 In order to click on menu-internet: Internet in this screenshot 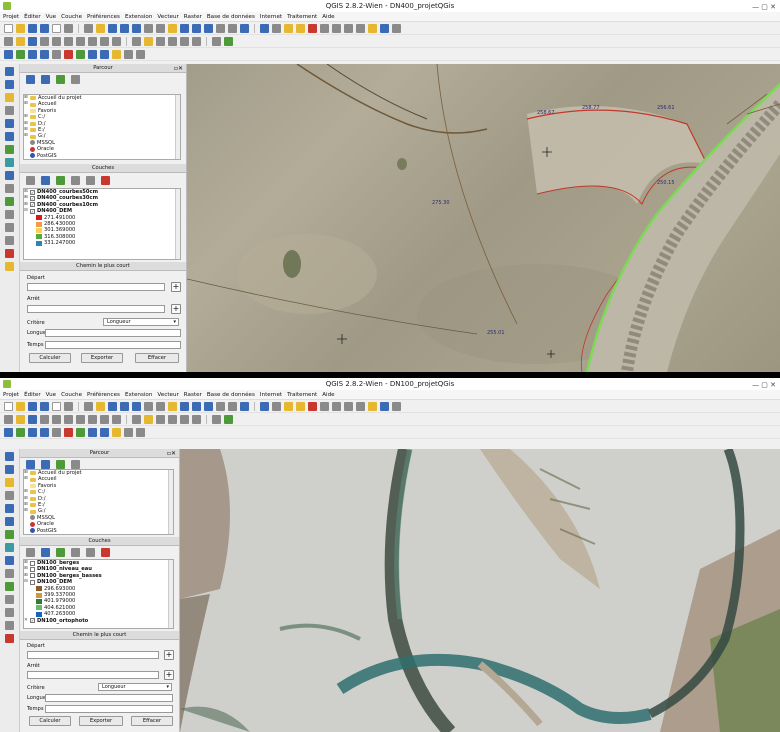, I will do `click(271, 394)`.